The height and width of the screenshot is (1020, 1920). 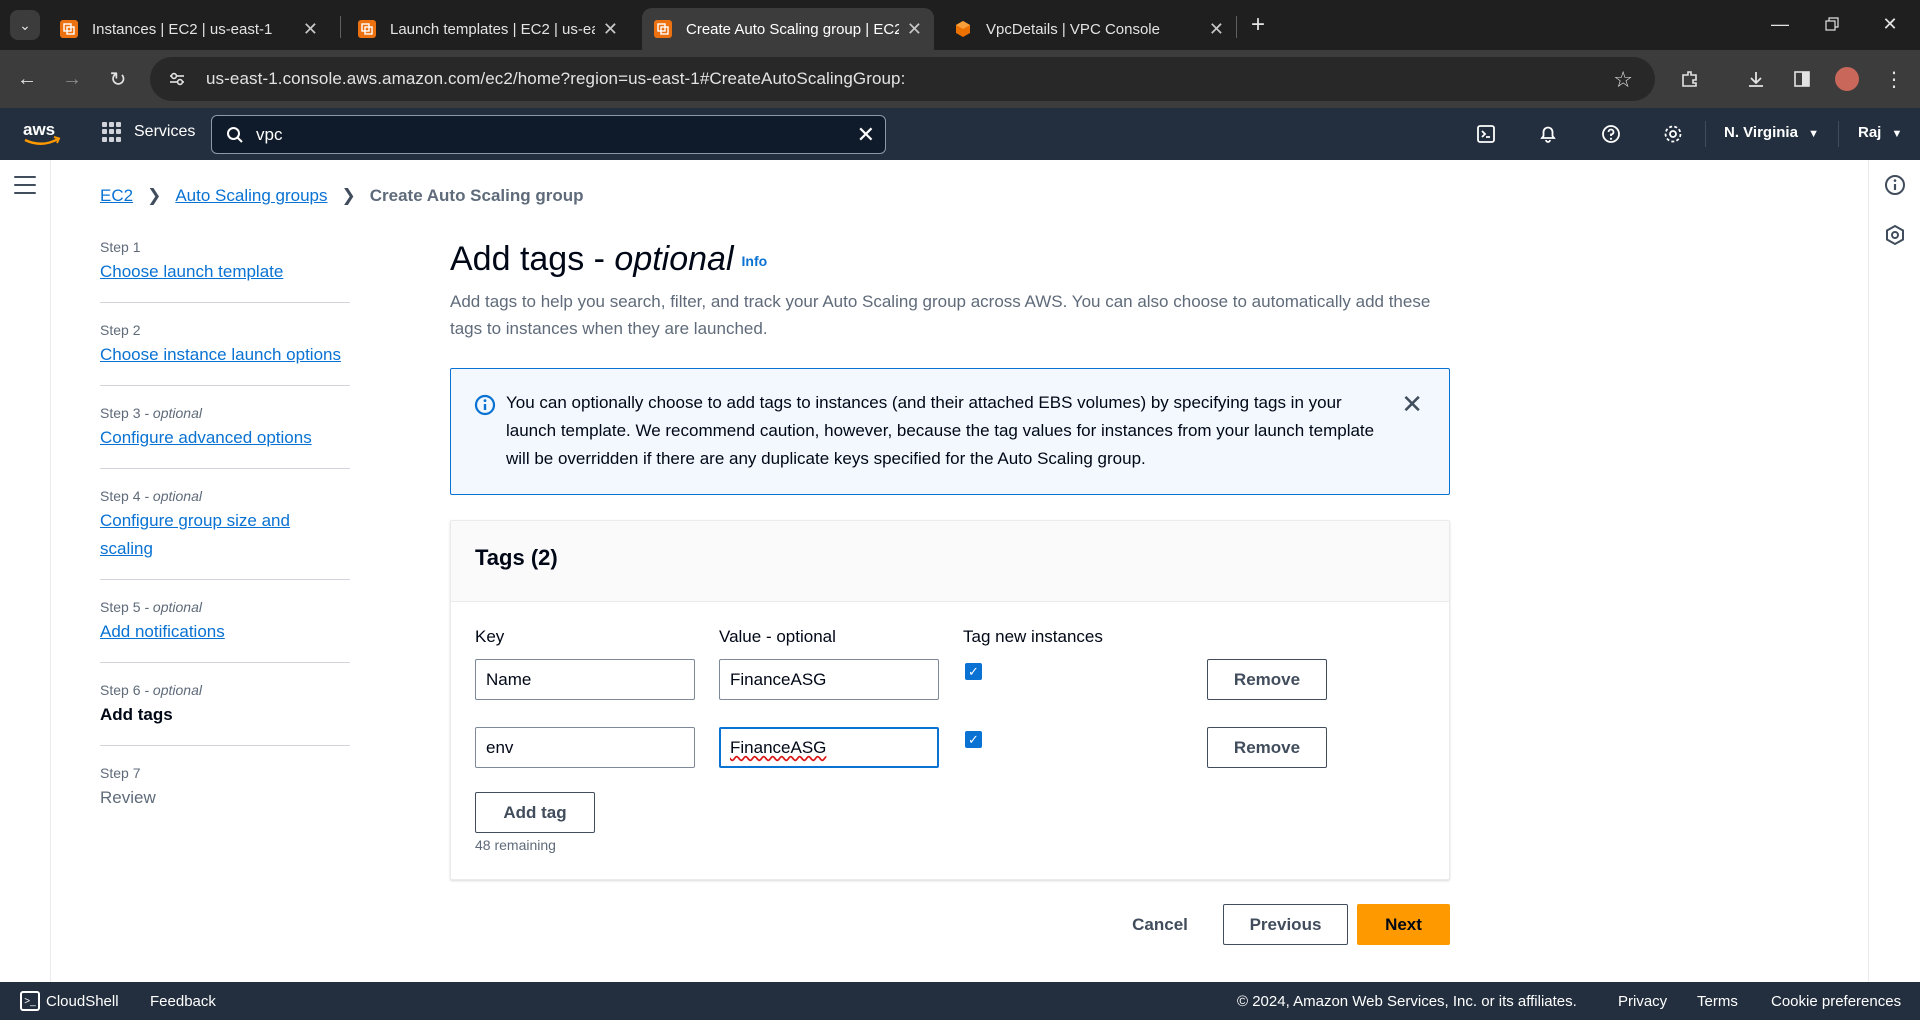 I want to click on step-number: Step 2, so click(x=120, y=330).